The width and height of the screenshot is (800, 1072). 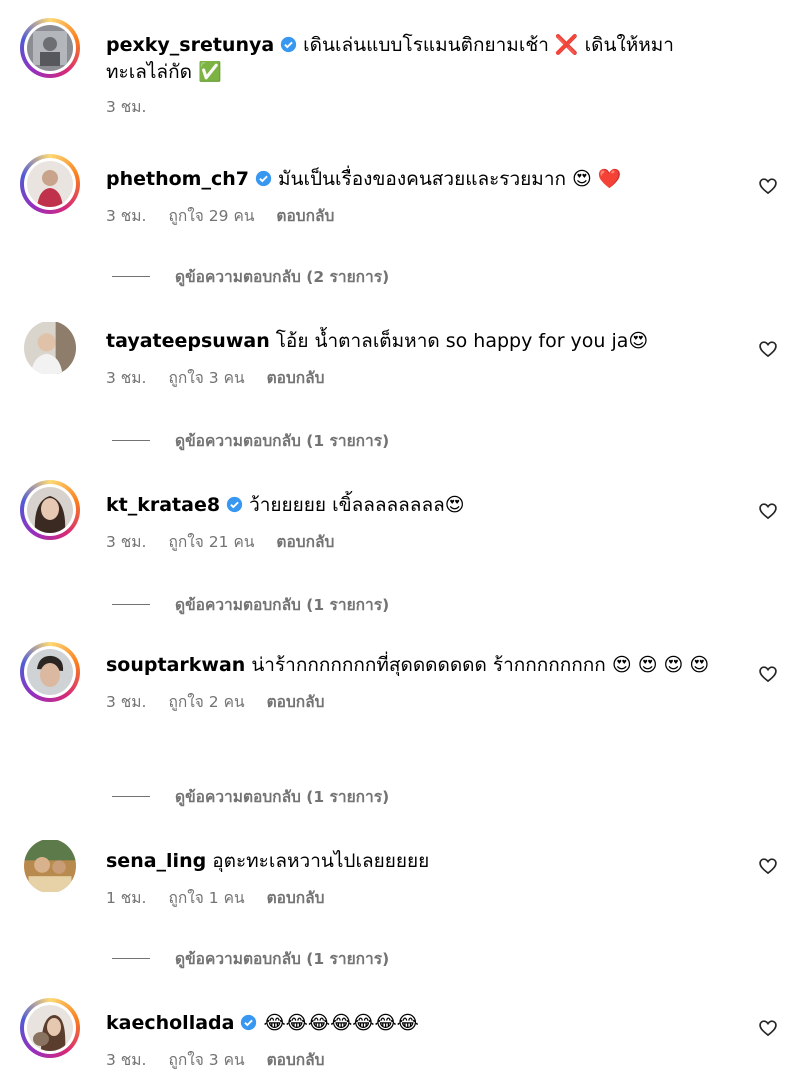 What do you see at coordinates (170, 1023) in the screenshot?
I see `username: kaechollada` at bounding box center [170, 1023].